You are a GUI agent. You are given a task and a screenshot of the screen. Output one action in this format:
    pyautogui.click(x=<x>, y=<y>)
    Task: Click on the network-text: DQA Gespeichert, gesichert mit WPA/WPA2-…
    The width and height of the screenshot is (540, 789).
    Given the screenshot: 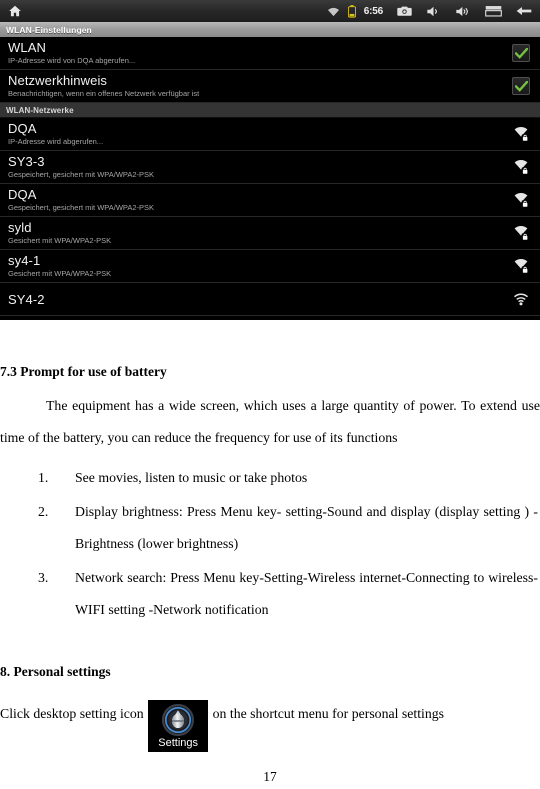 What is the action you would take?
    pyautogui.click(x=256, y=200)
    